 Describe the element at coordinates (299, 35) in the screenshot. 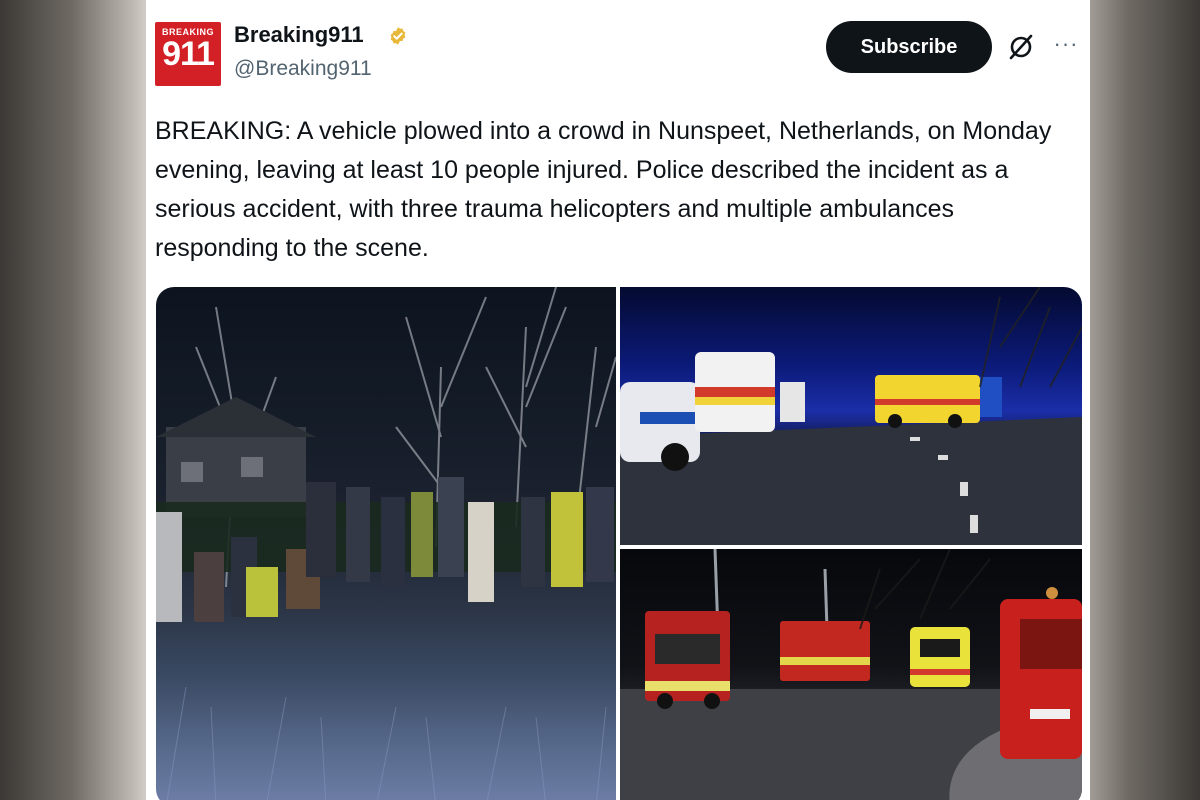

I see `display-name: Breaking911` at that location.